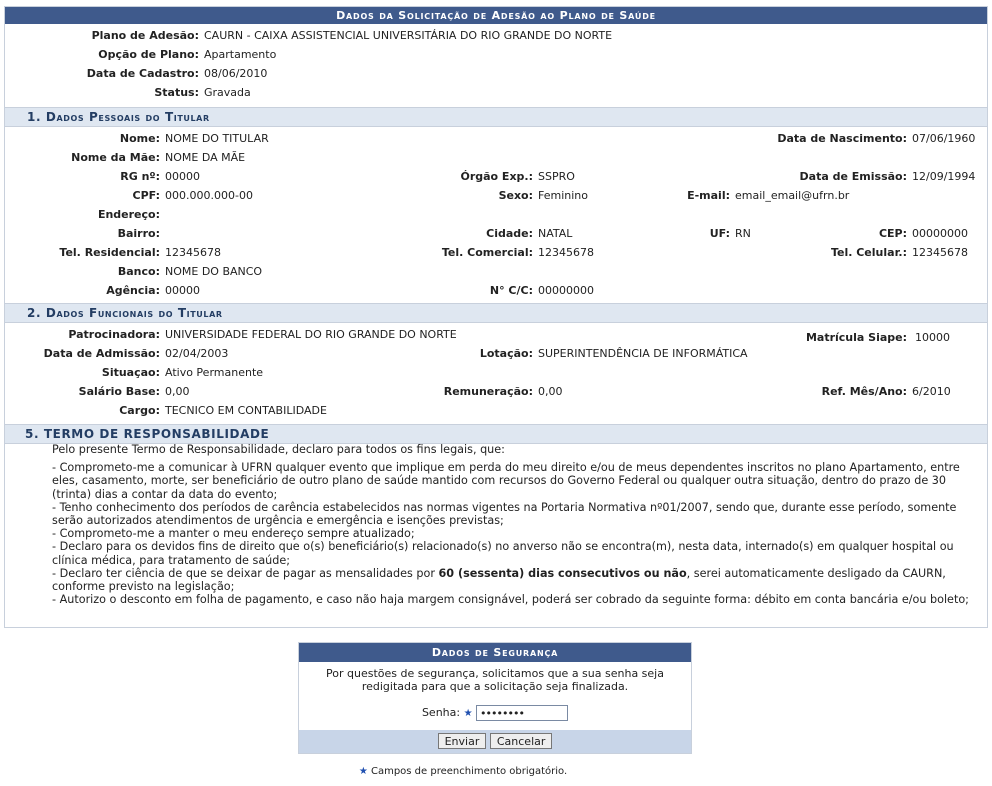 This screenshot has height=786, width=992. What do you see at coordinates (146, 195) in the screenshot?
I see `cpf-label: CPF:` at bounding box center [146, 195].